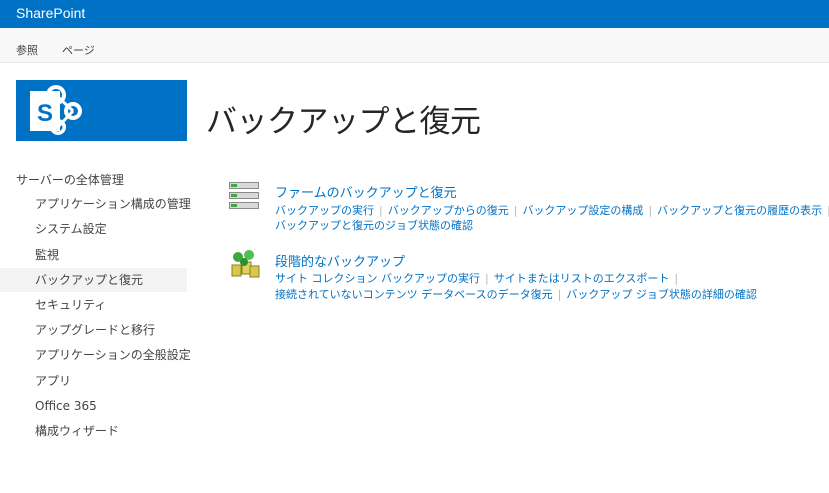  Describe the element at coordinates (244, 197) in the screenshot. I see `farm-backup-icon` at that location.